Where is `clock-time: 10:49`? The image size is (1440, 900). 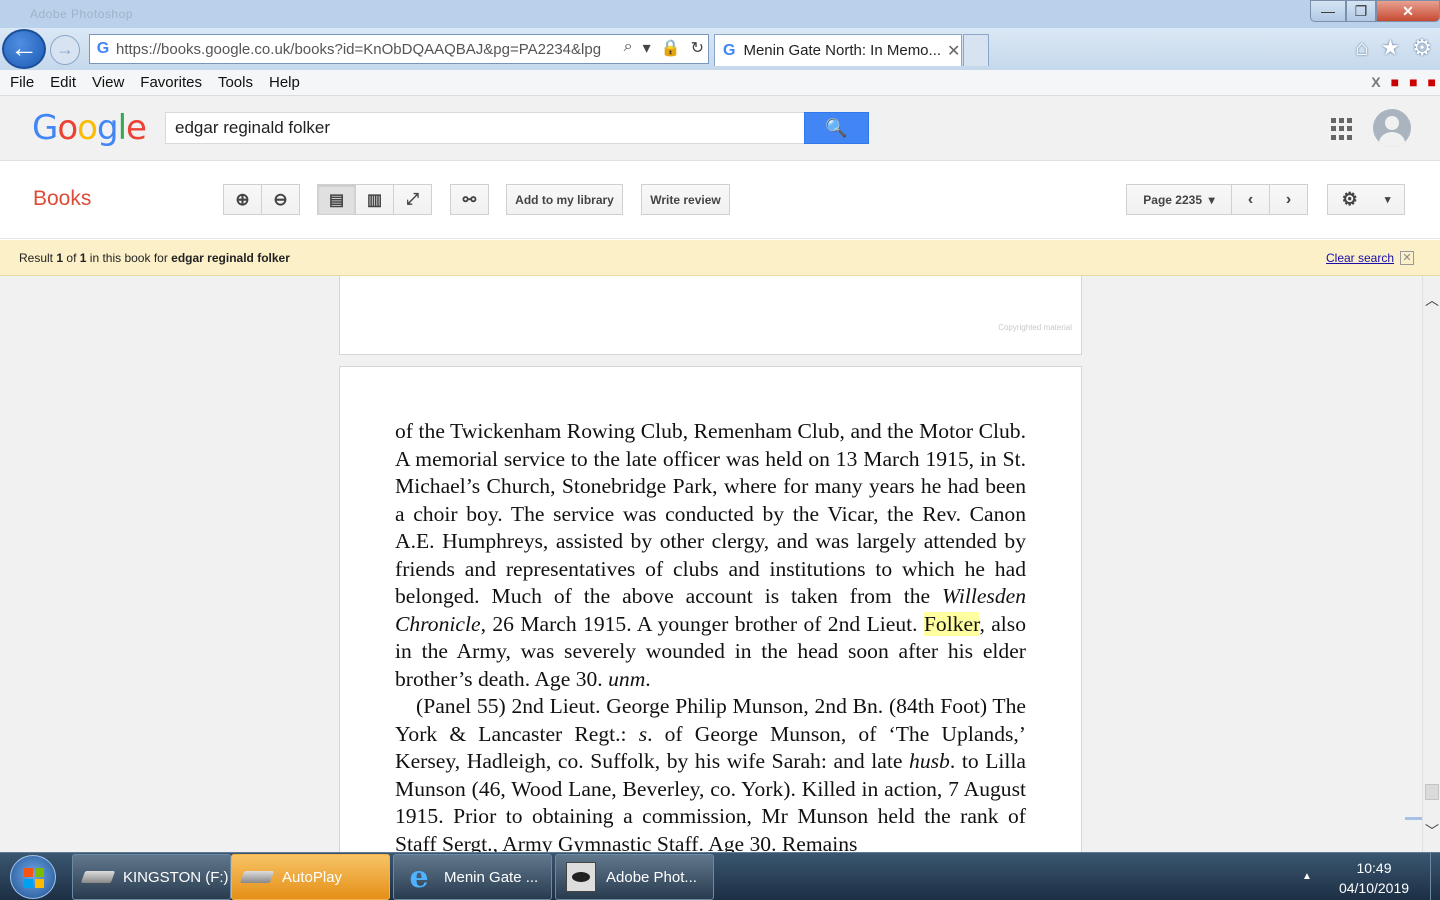 clock-time: 10:49 is located at coordinates (1374, 868).